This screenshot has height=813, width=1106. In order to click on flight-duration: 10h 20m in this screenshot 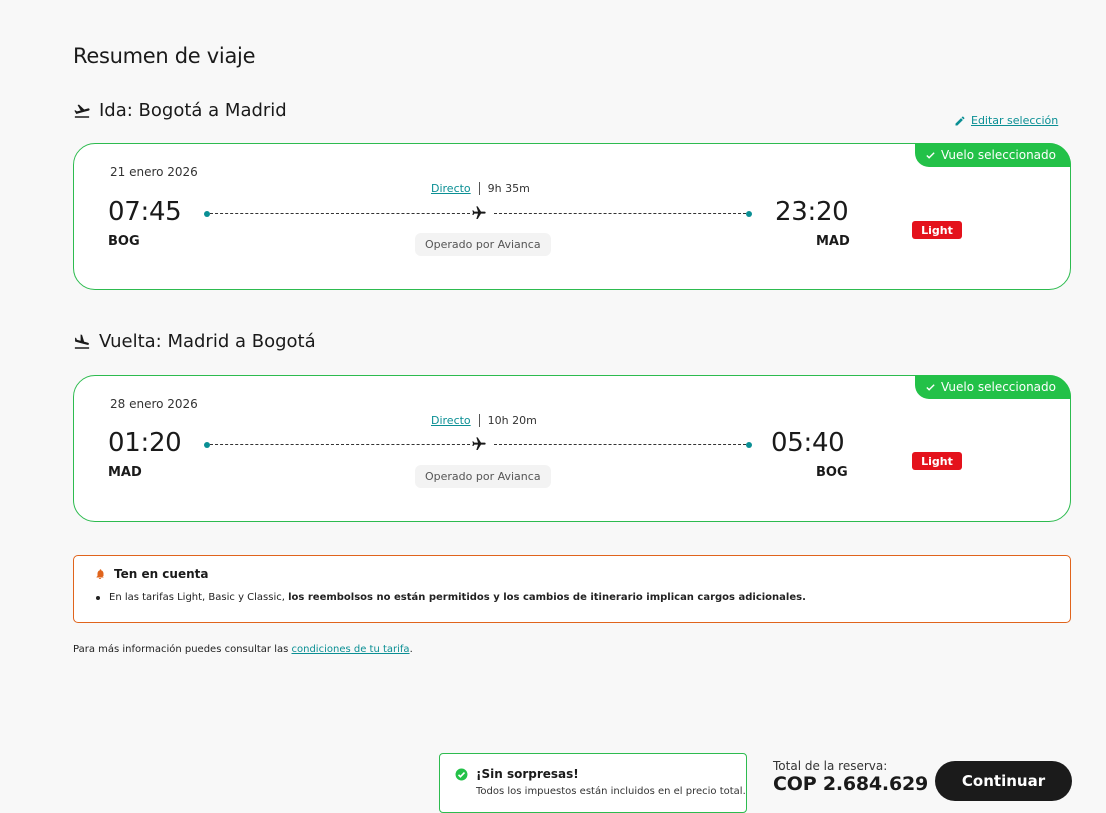, I will do `click(512, 420)`.